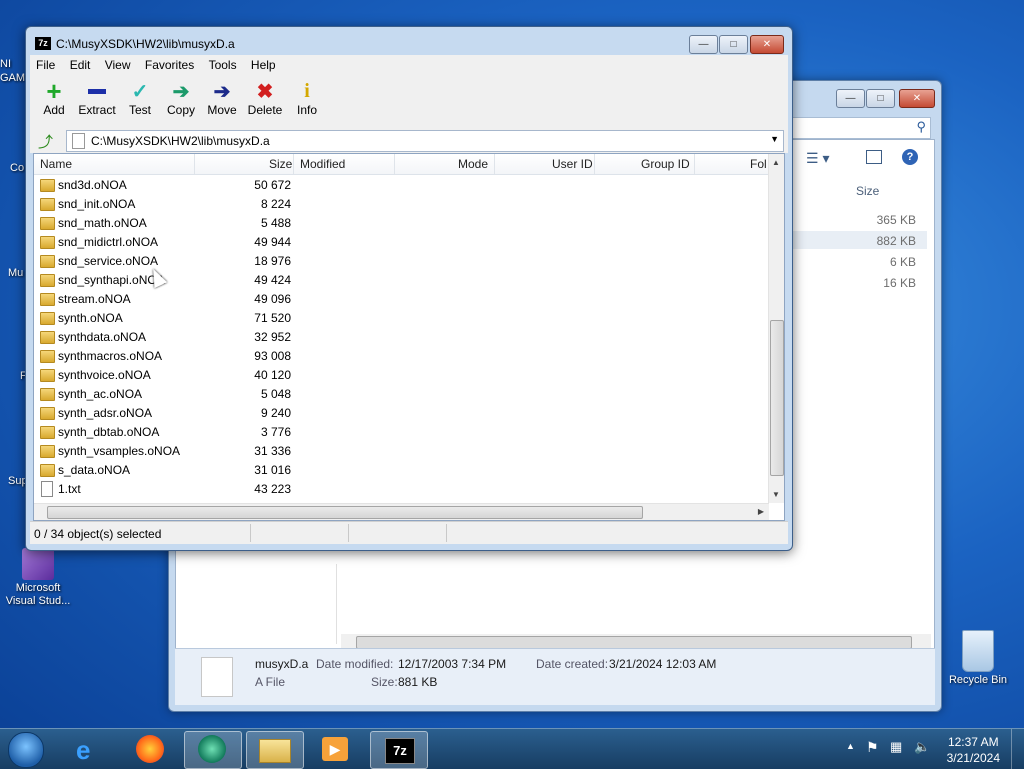  I want to click on preview-pane-icon, so click(874, 157).